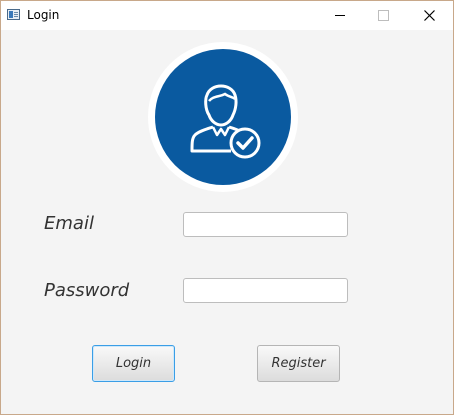  Describe the element at coordinates (13, 14) in the screenshot. I see `app-window-icon` at that location.